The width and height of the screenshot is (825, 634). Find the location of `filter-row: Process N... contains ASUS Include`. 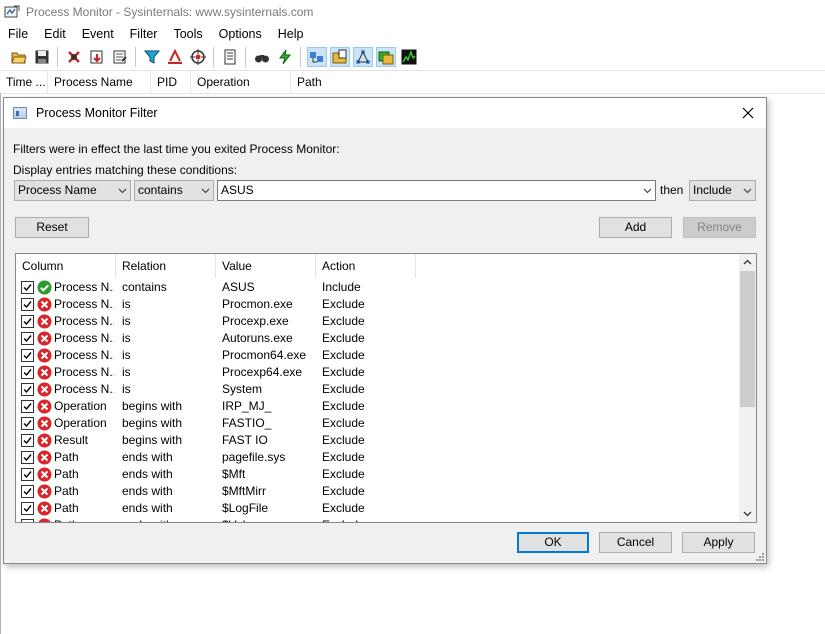

filter-row: Process N... contains ASUS Include is located at coordinates (376, 287).